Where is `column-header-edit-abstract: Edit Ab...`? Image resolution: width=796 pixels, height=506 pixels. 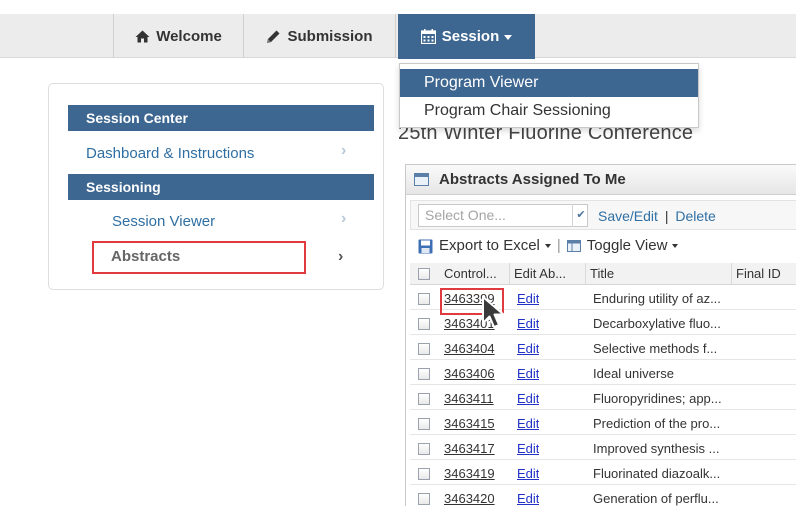
column-header-edit-abstract: Edit Ab... is located at coordinates (548, 274).